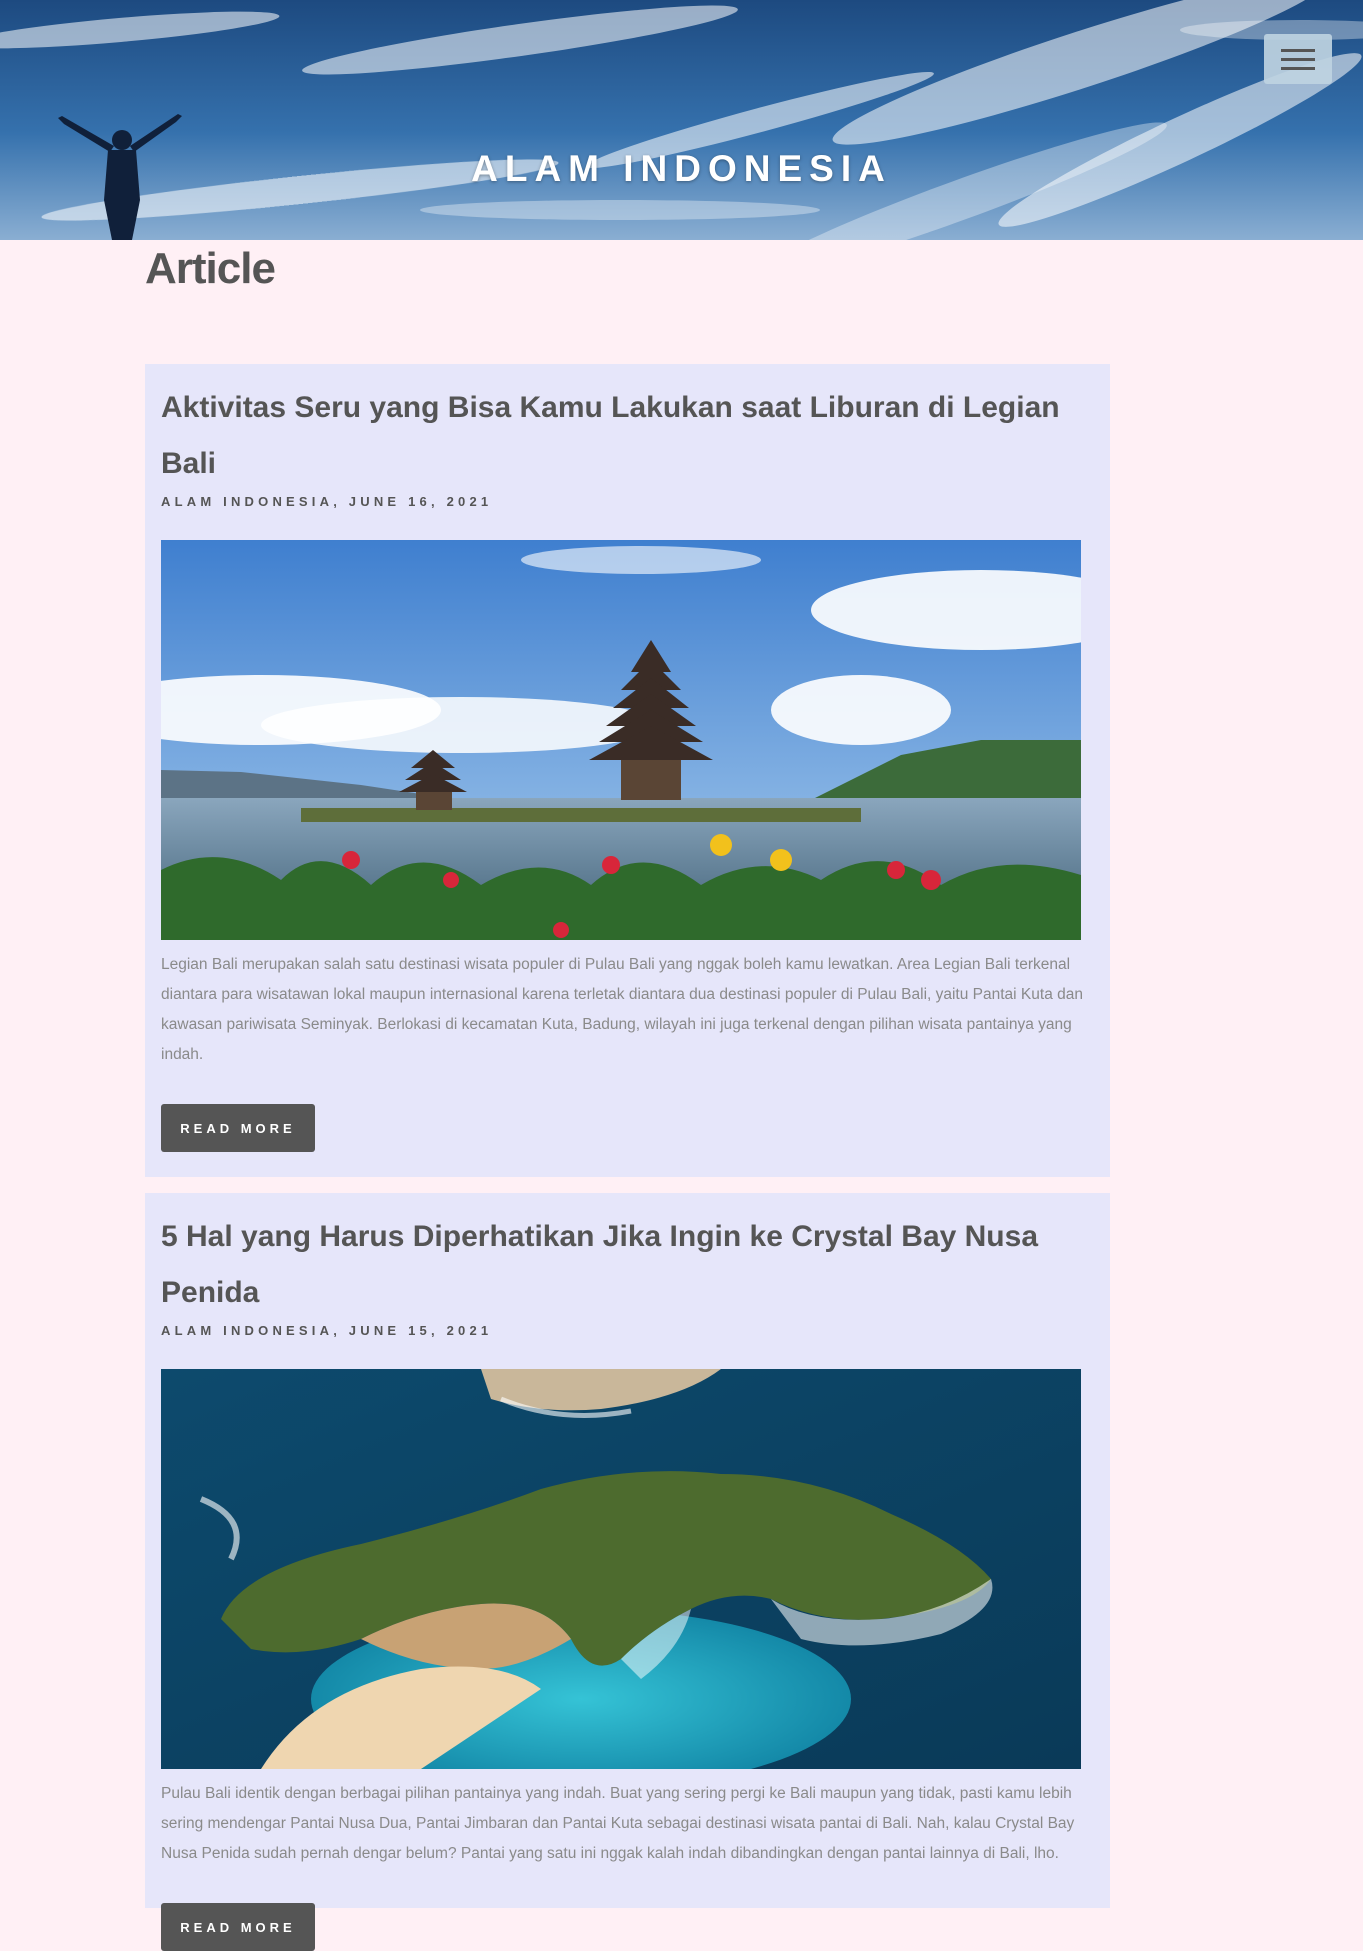  What do you see at coordinates (210, 268) in the screenshot?
I see `page-title: Article` at bounding box center [210, 268].